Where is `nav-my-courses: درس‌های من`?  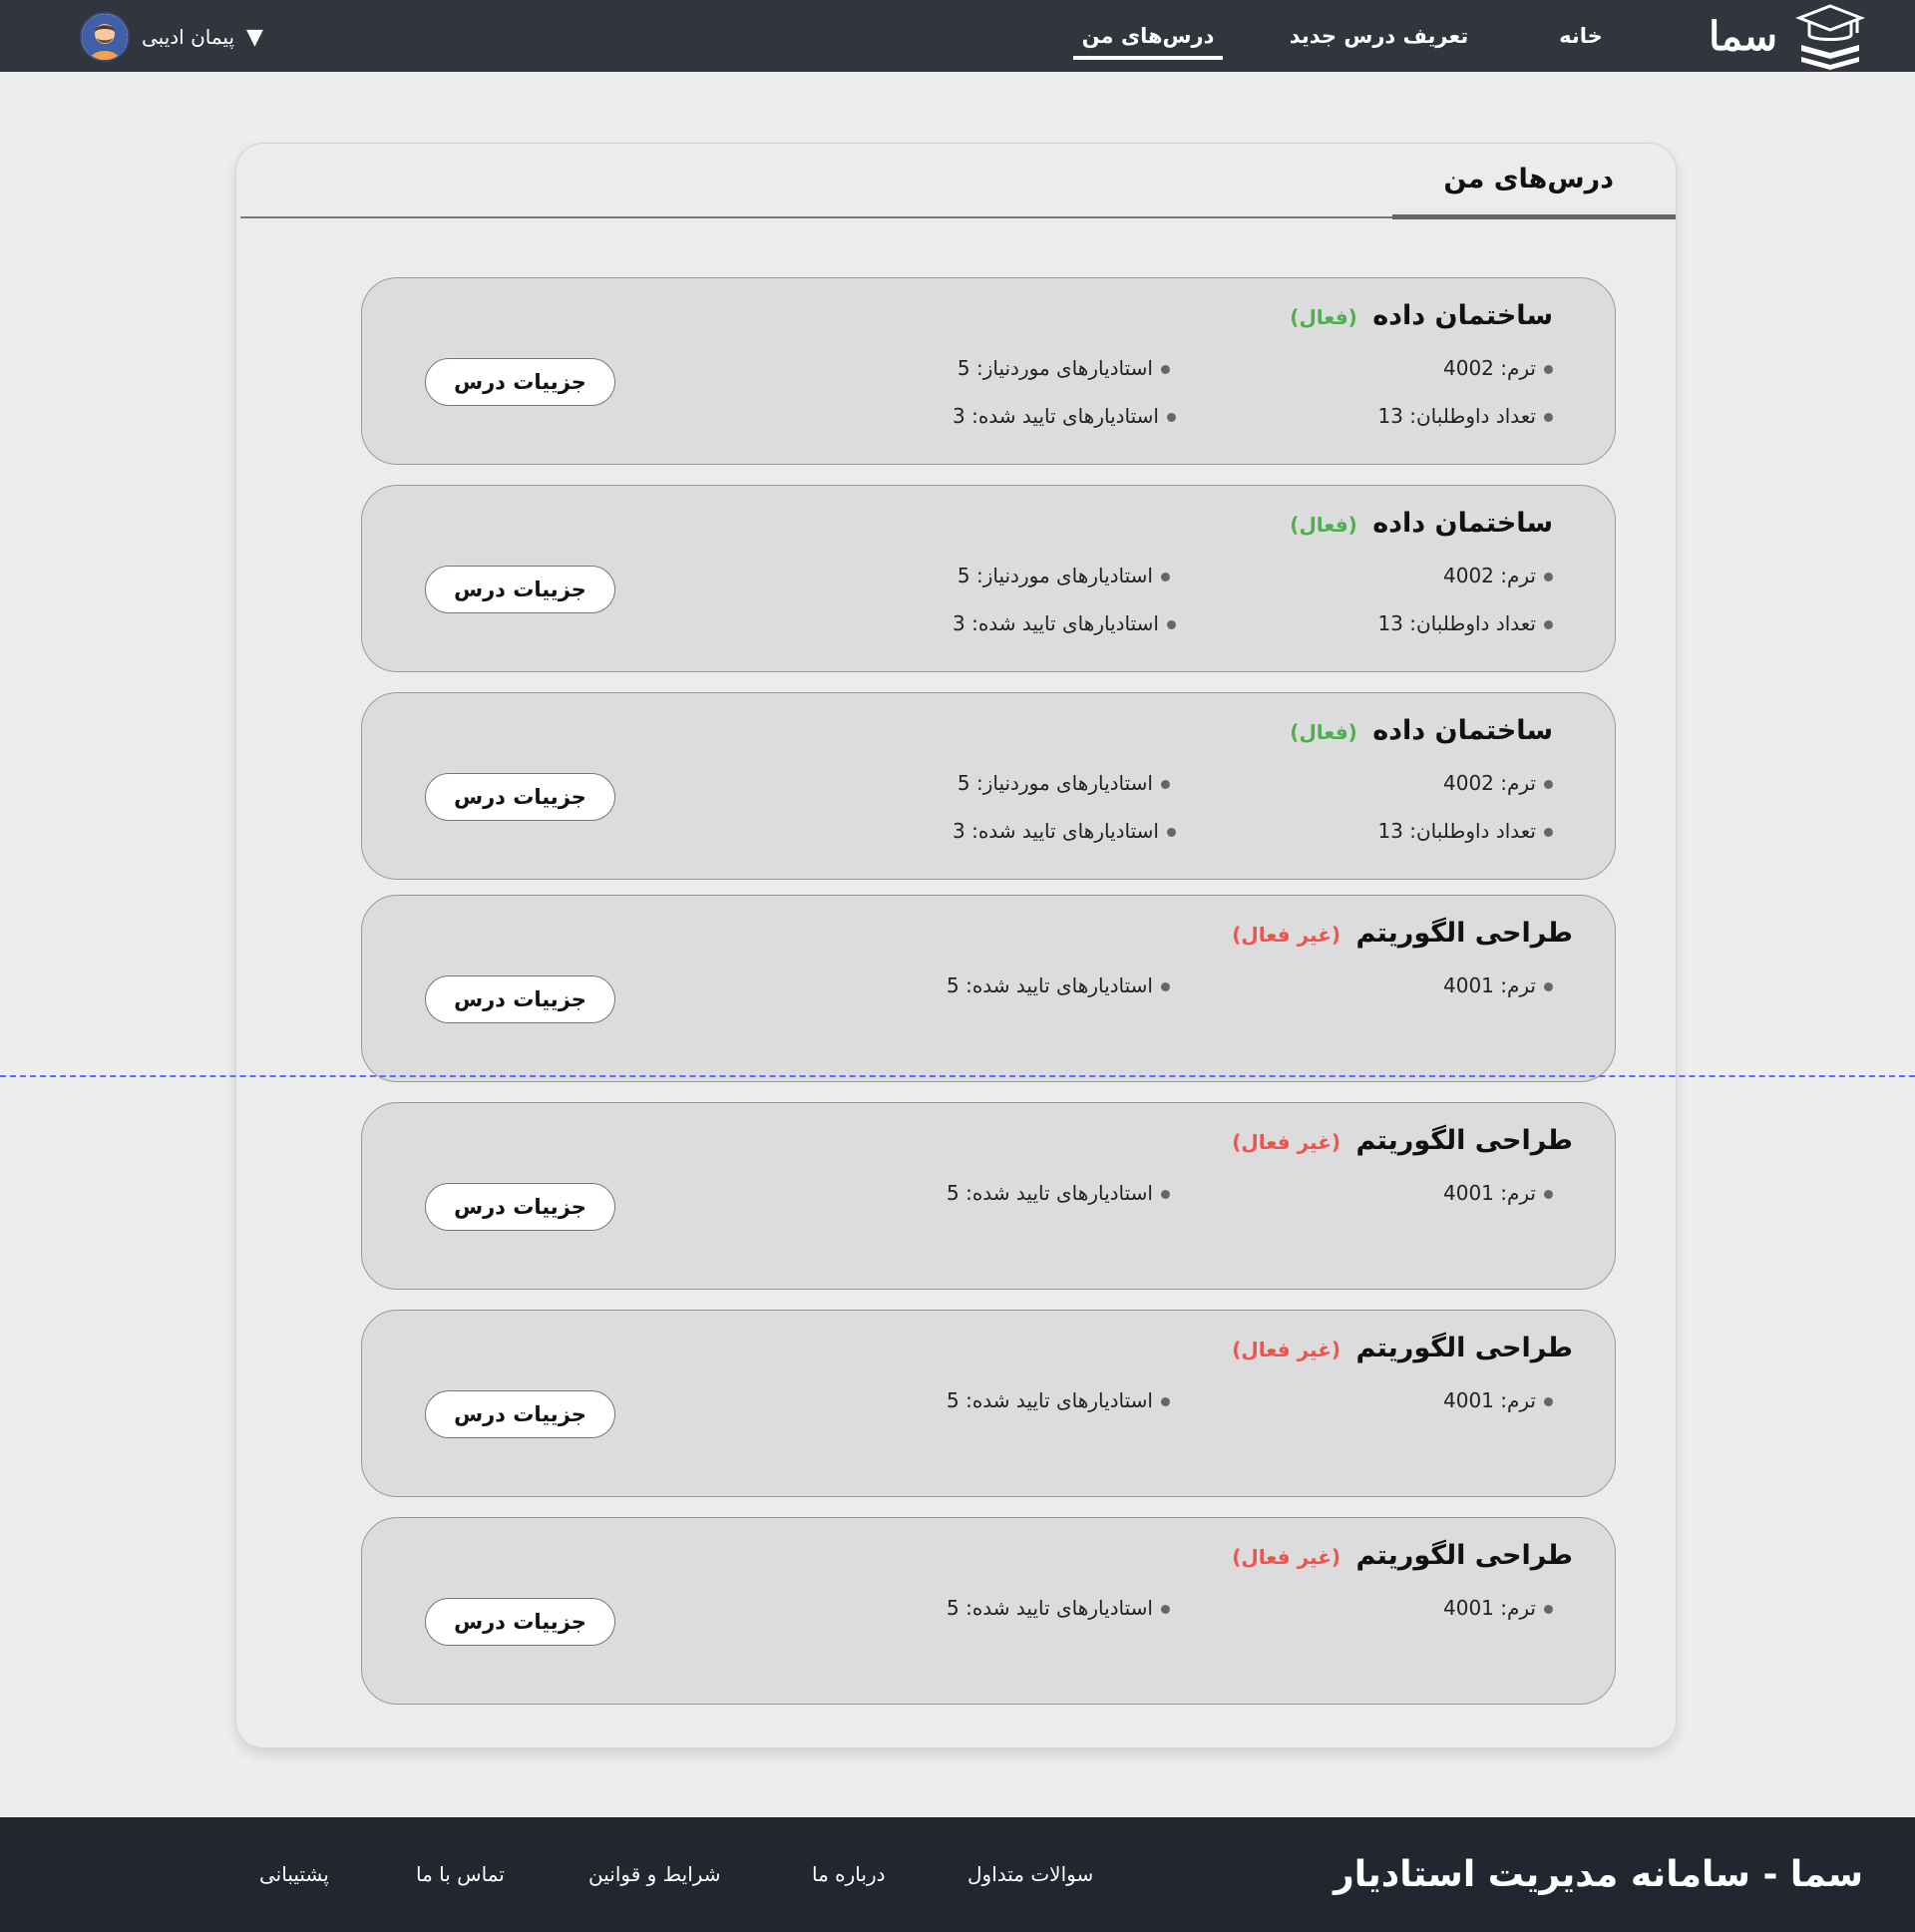 nav-my-courses: درس‌های من is located at coordinates (1148, 36).